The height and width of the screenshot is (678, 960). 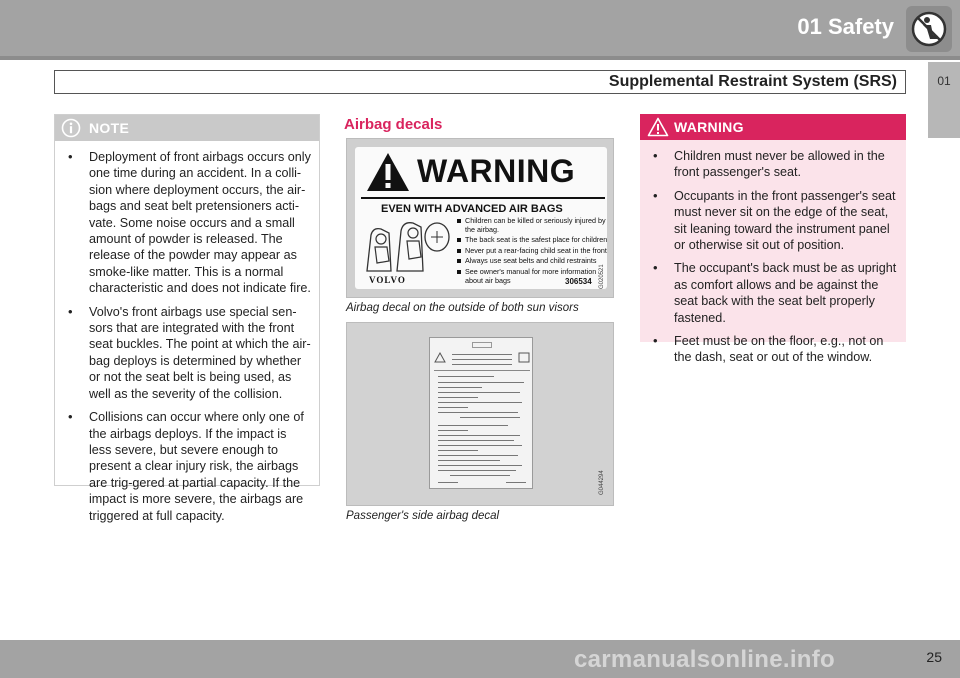 I want to click on section-title: Supplemental Restraint System (SRS), so click(x=752, y=81).